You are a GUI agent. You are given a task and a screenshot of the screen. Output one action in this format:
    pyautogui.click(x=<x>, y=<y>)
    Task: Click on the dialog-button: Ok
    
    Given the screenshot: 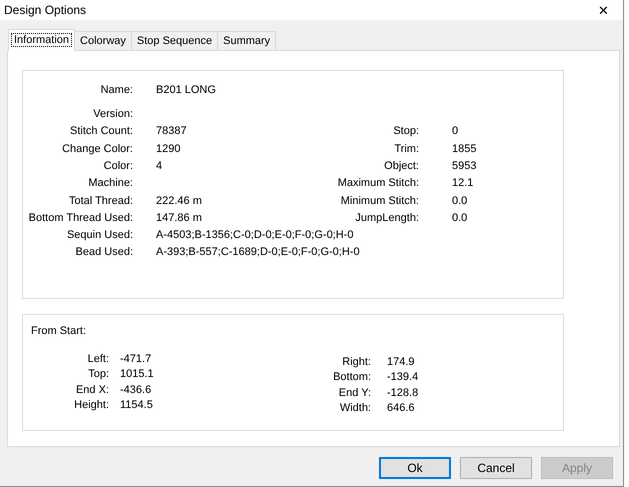 What is the action you would take?
    pyautogui.click(x=415, y=468)
    